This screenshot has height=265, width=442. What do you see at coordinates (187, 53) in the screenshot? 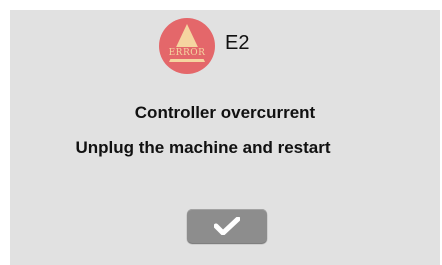
I see `error-icon-text: ERROR` at bounding box center [187, 53].